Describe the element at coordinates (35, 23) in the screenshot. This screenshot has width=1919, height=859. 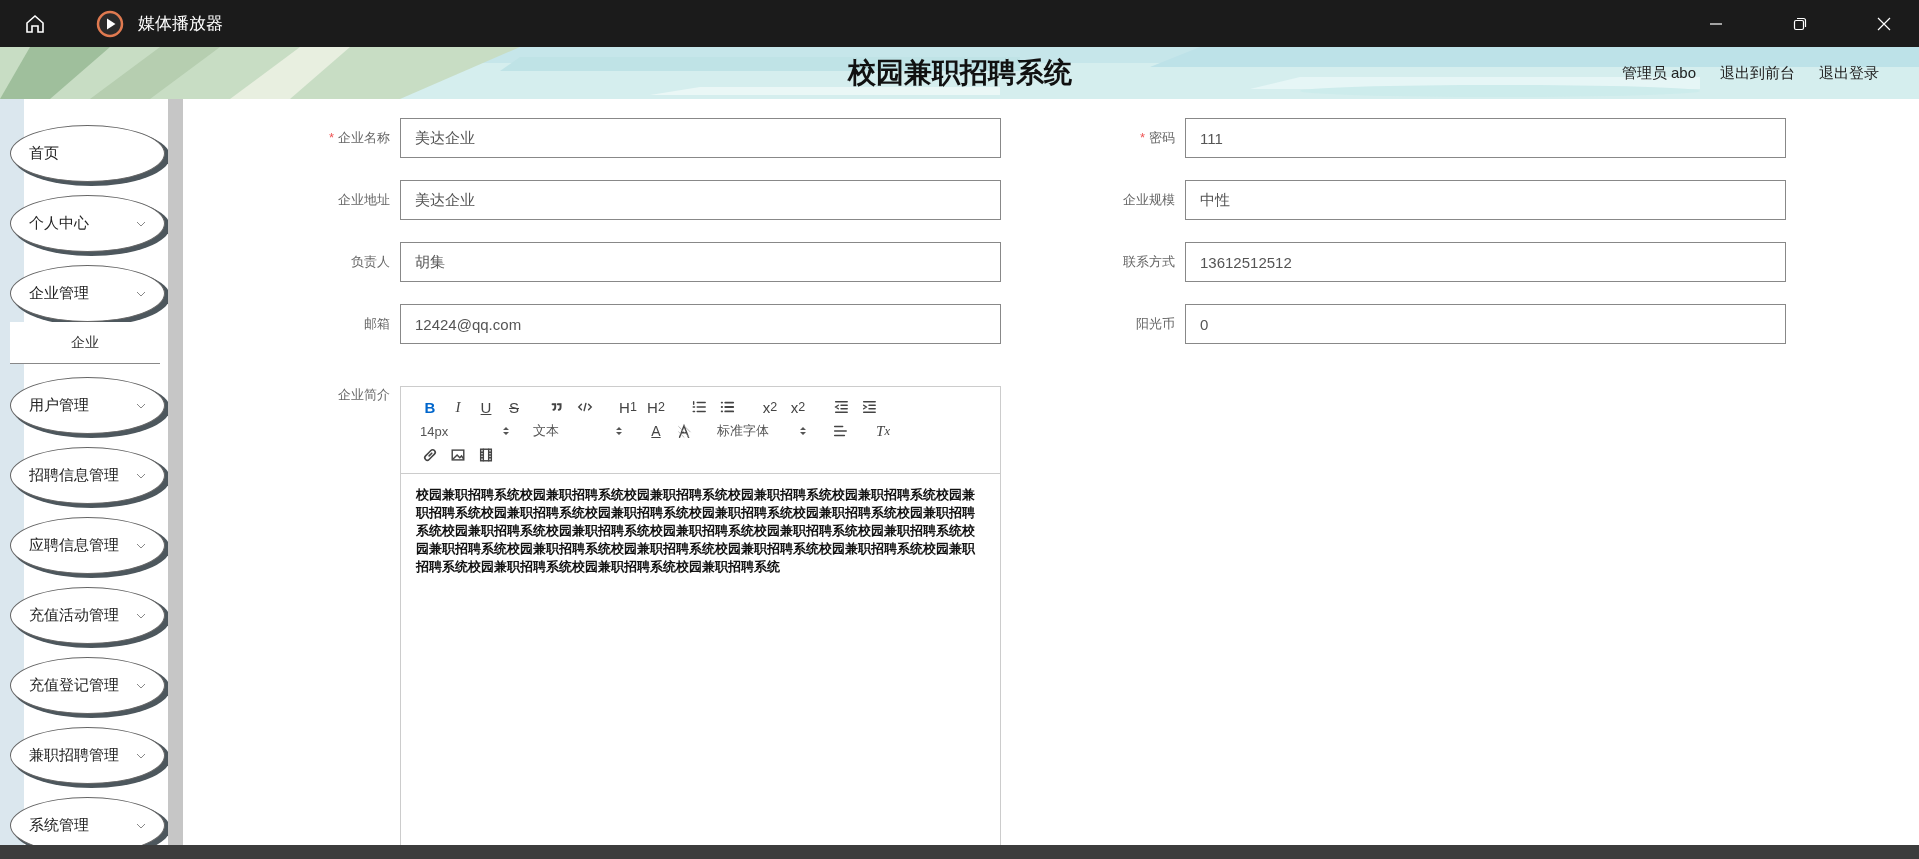
I see `home-icon` at that location.